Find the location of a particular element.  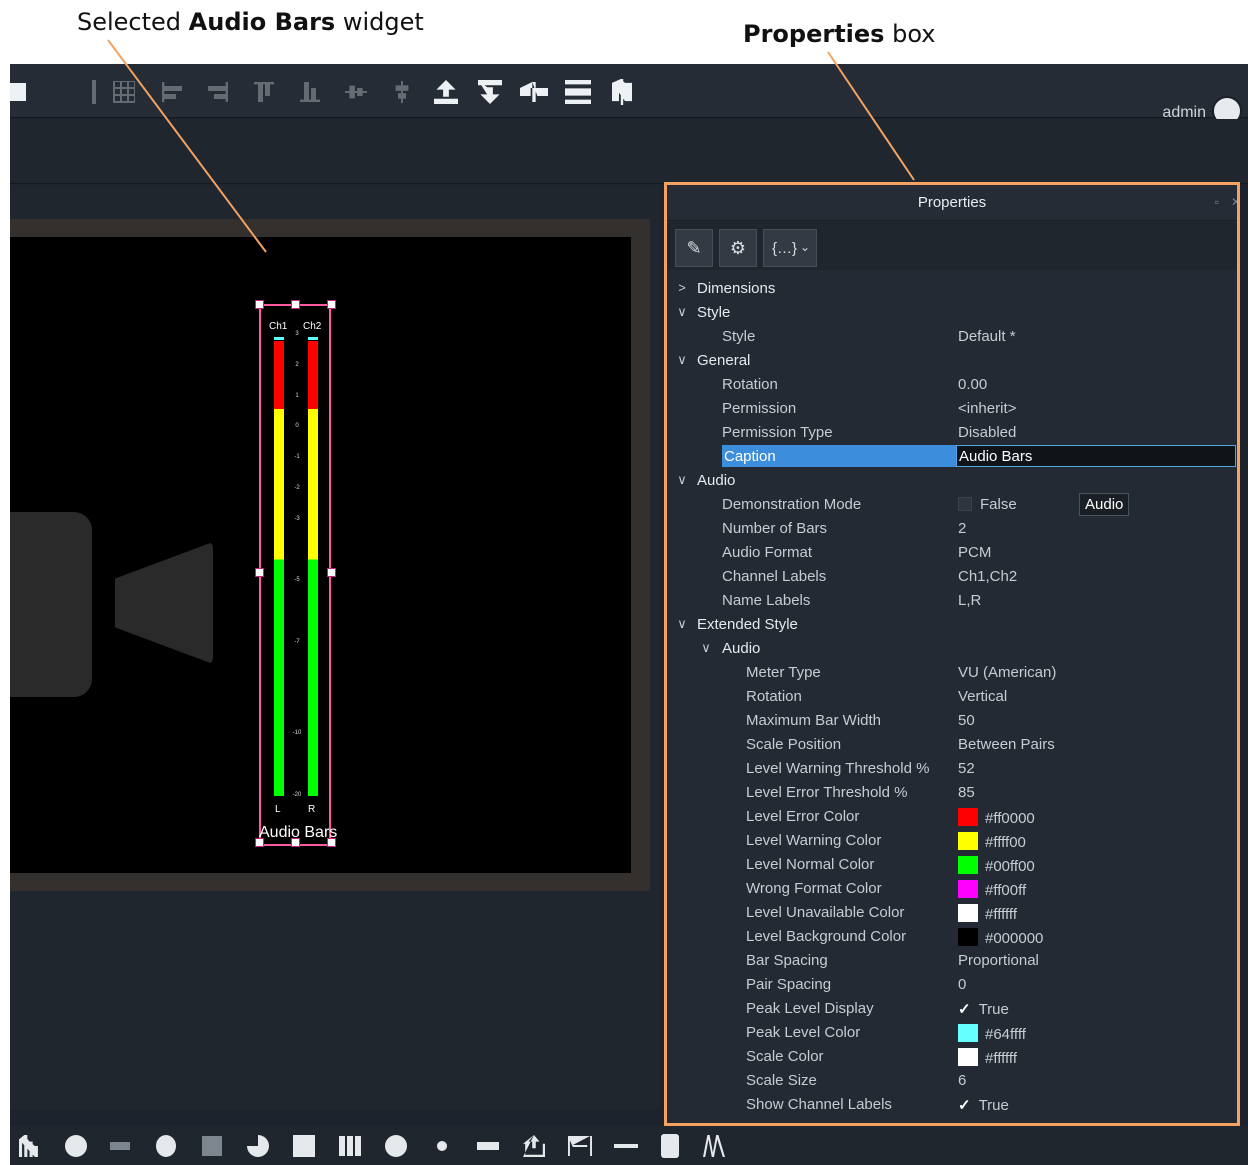

undock-icon: ▫ is located at coordinates (1217, 202).